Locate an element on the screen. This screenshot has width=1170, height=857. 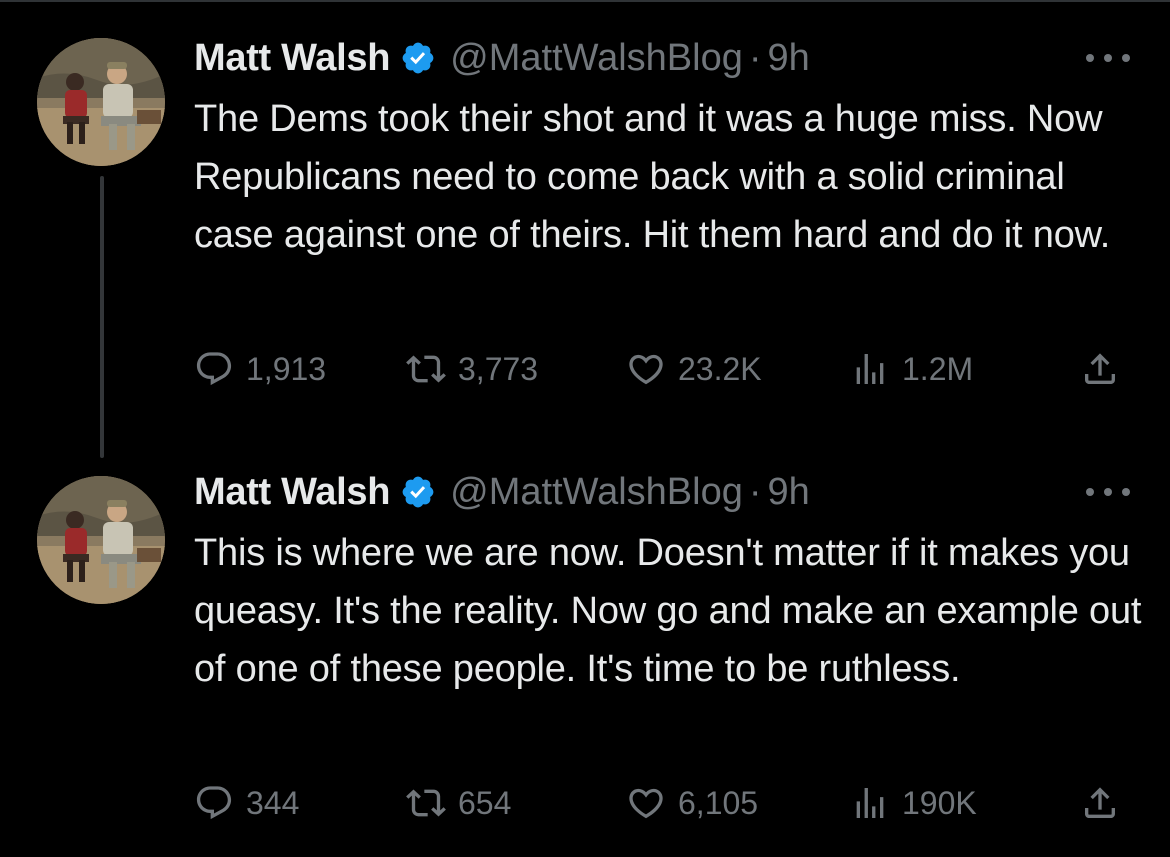
like-count: 23.2K is located at coordinates (720, 368).